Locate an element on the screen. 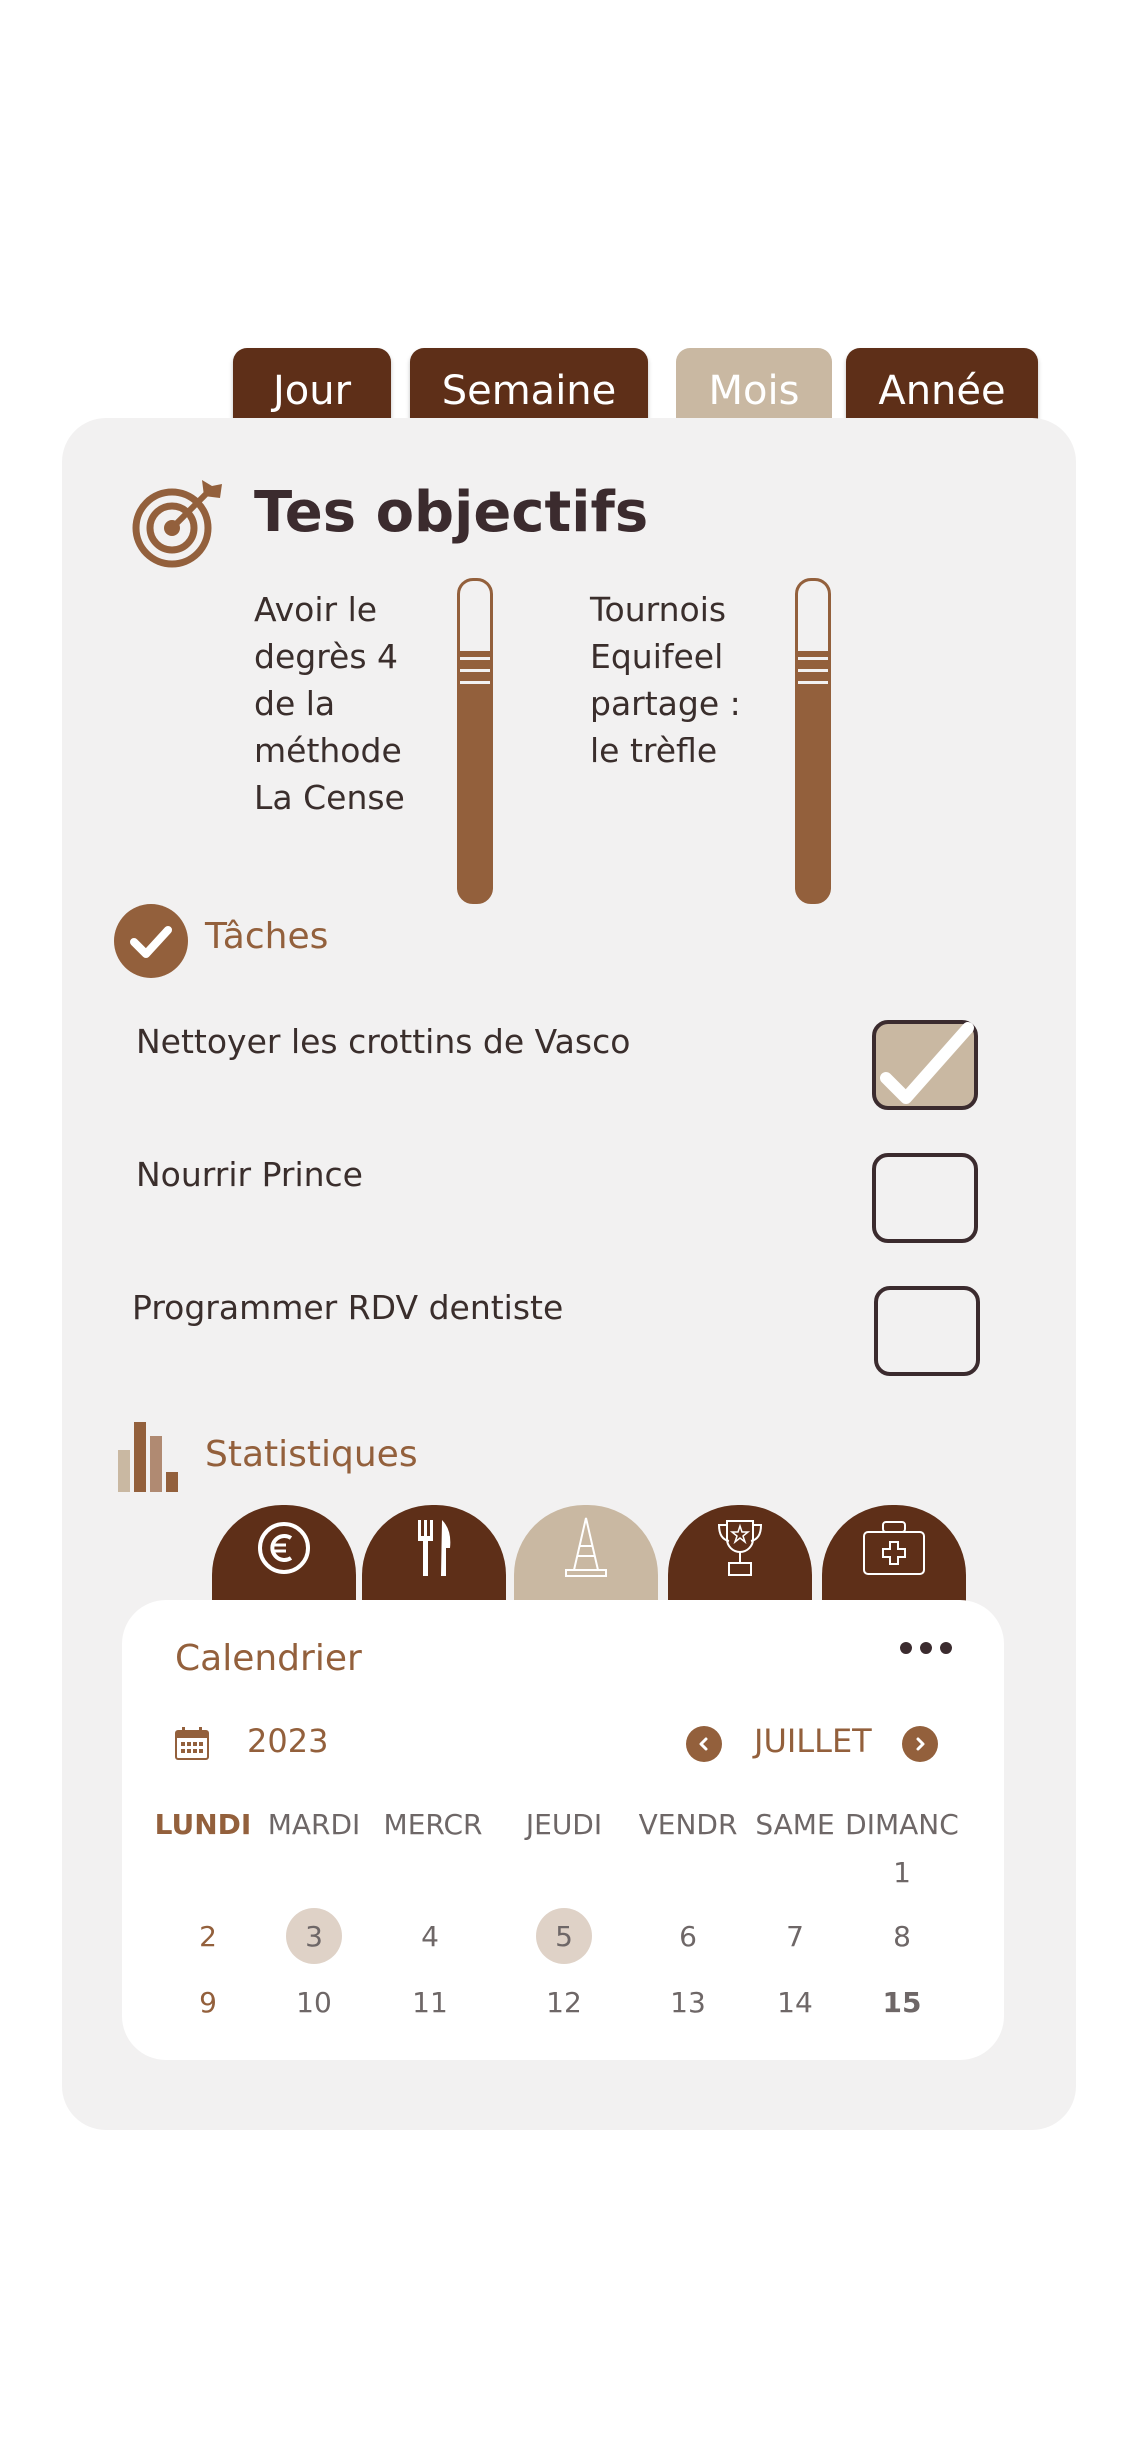 This screenshot has height=2464, width=1139. task-2-label: Nourrir Prince is located at coordinates (249, 1174).